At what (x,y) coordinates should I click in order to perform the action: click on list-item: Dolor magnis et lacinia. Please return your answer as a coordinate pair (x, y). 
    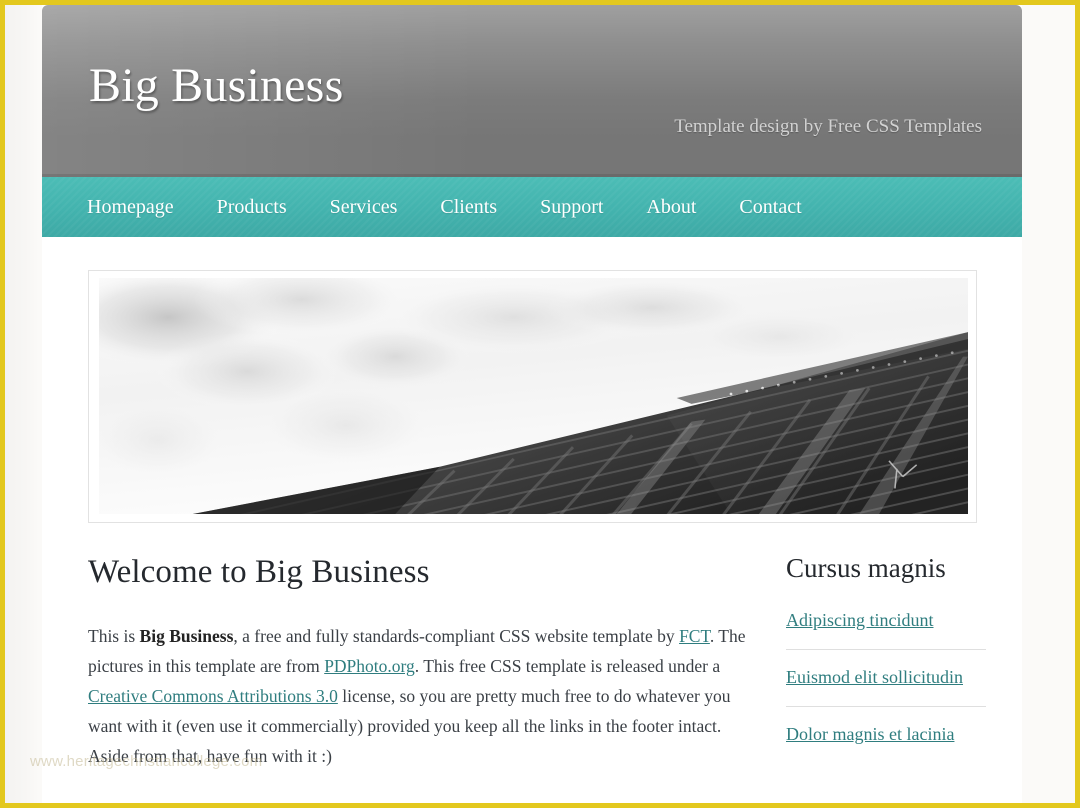
    Looking at the image, I should click on (886, 743).